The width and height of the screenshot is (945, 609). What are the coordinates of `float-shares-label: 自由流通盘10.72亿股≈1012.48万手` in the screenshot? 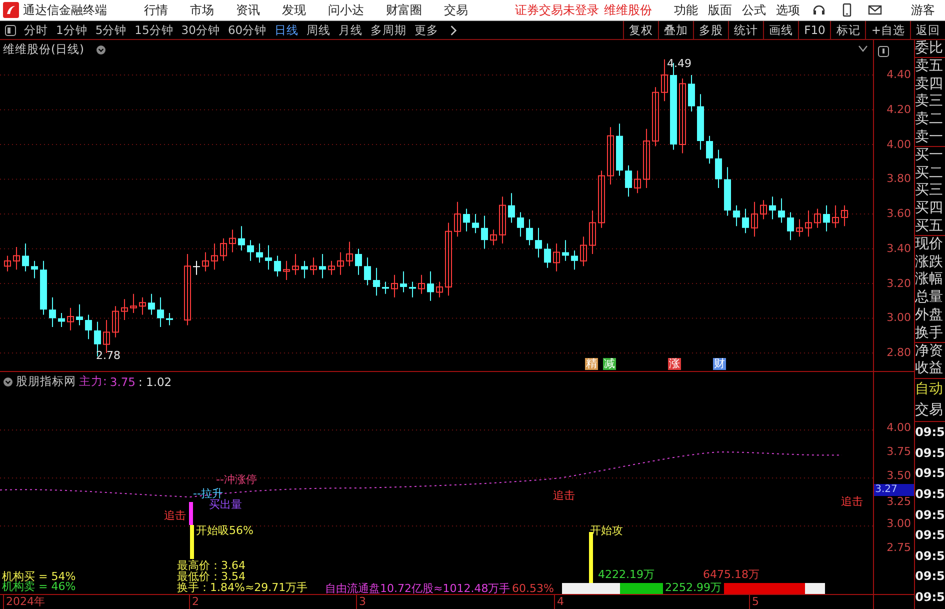 It's located at (417, 588).